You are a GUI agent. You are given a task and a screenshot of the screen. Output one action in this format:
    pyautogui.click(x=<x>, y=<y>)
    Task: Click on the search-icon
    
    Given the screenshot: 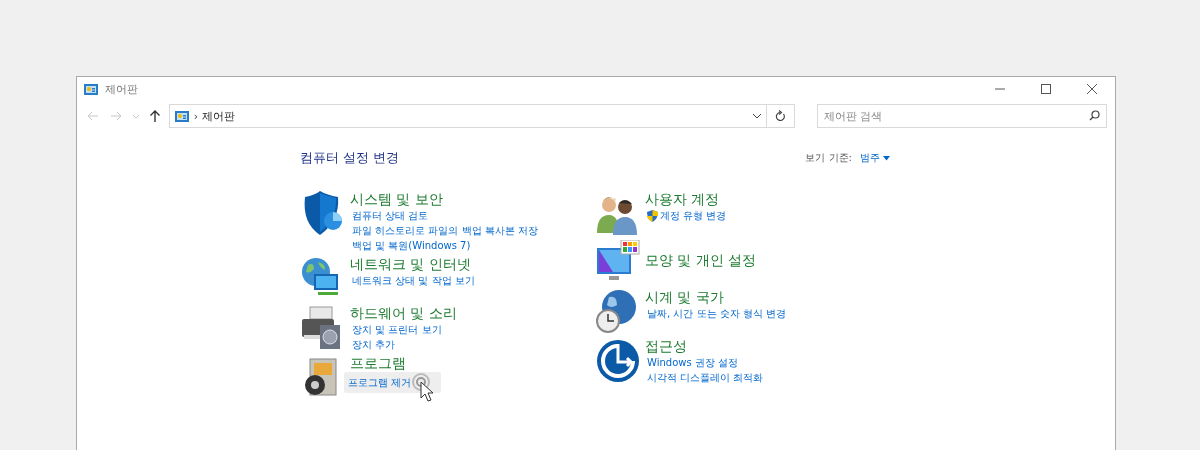 What is the action you would take?
    pyautogui.click(x=1094, y=115)
    